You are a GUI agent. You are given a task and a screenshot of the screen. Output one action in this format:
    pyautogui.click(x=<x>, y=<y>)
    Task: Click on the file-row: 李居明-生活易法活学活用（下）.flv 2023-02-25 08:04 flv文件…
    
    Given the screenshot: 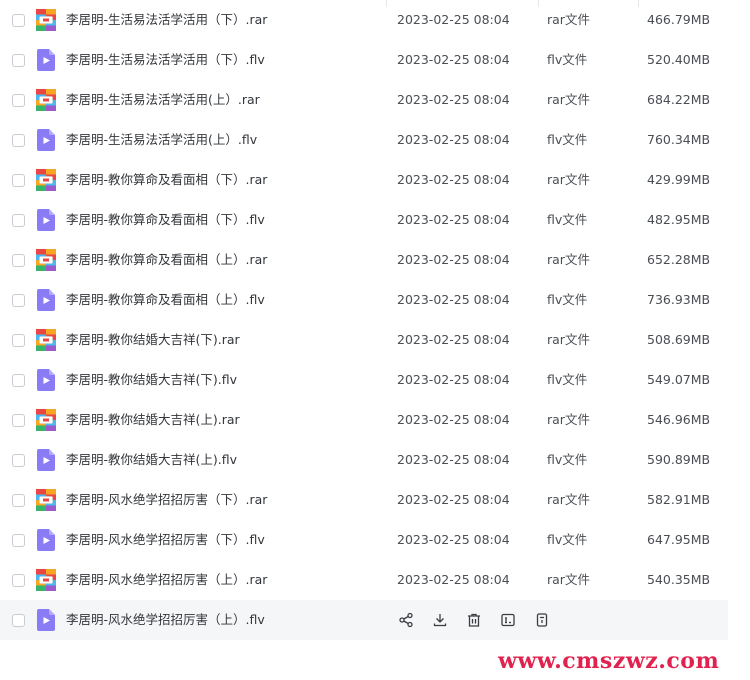 What is the action you would take?
    pyautogui.click(x=364, y=60)
    